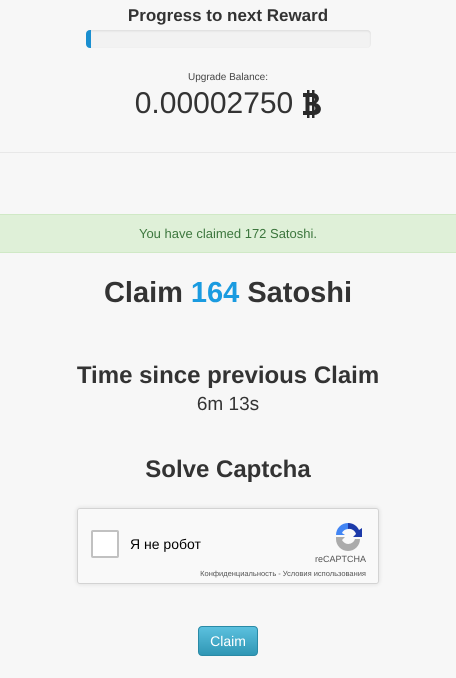 The image size is (456, 678). Describe the element at coordinates (311, 104) in the screenshot. I see `bitcoin-icon` at that location.